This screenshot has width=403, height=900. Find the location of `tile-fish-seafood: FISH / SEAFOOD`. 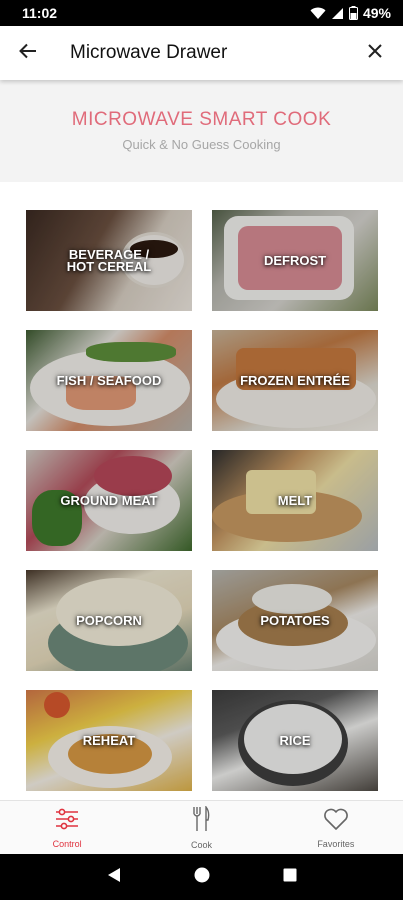

tile-fish-seafood: FISH / SEAFOOD is located at coordinates (109, 380).